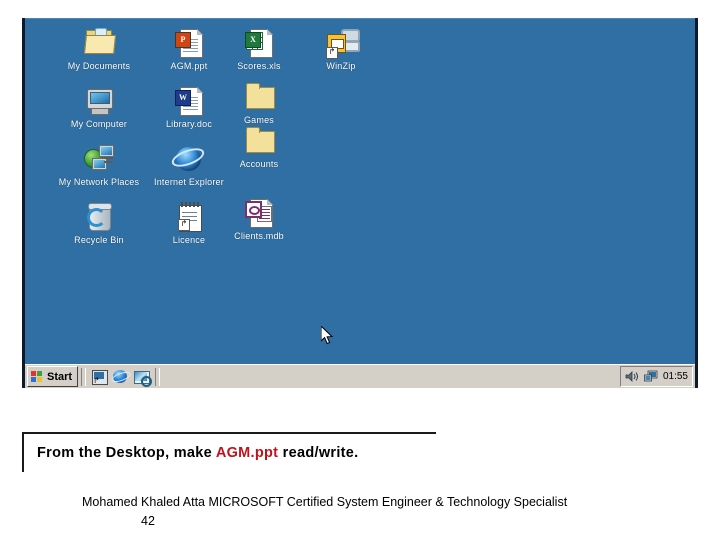 This screenshot has height=540, width=720. I want to click on desktop-icon-label: Recycle Bin, so click(99, 240).